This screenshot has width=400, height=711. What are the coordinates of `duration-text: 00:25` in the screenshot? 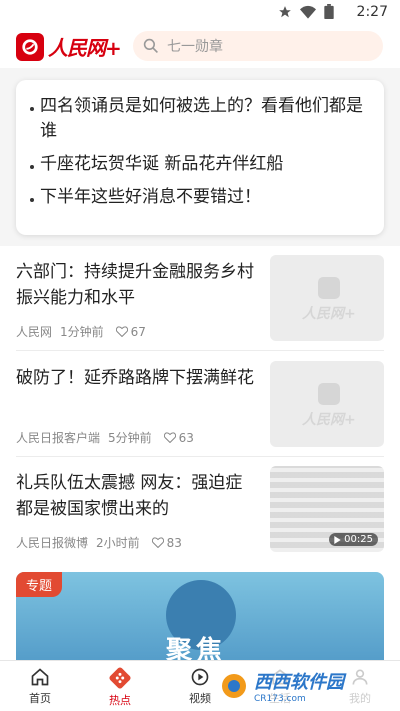 It's located at (358, 539).